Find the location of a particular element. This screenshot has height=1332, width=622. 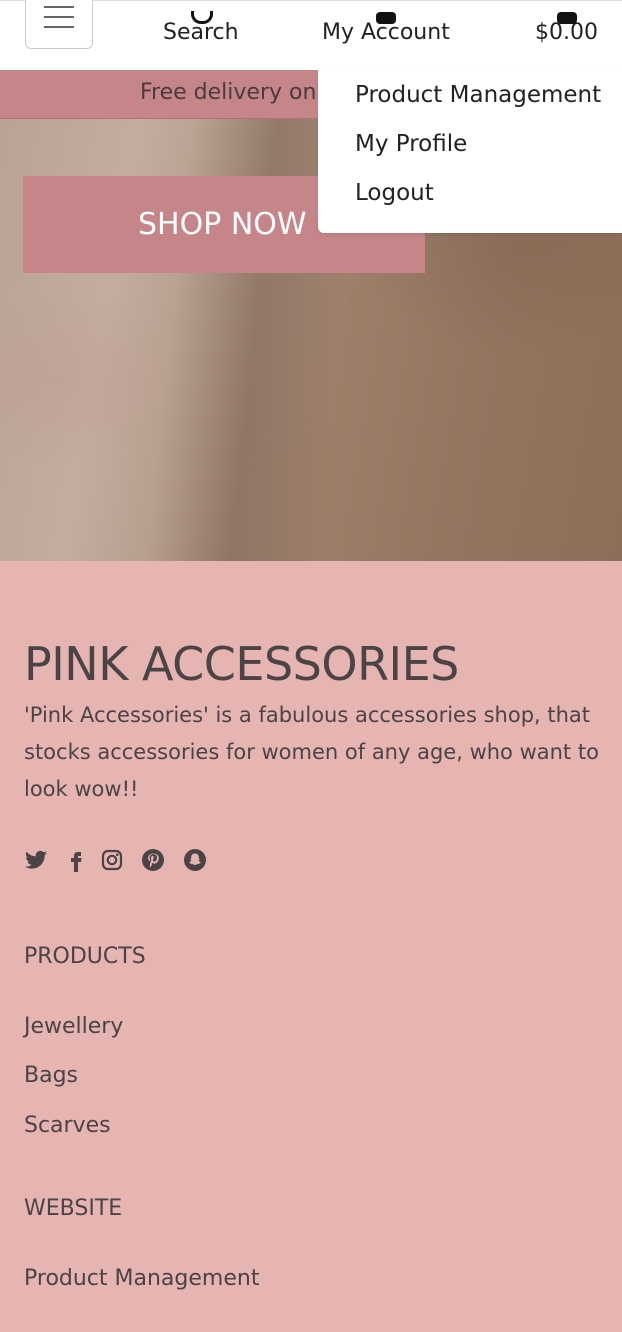

bag-icon is located at coordinates (567, 18).